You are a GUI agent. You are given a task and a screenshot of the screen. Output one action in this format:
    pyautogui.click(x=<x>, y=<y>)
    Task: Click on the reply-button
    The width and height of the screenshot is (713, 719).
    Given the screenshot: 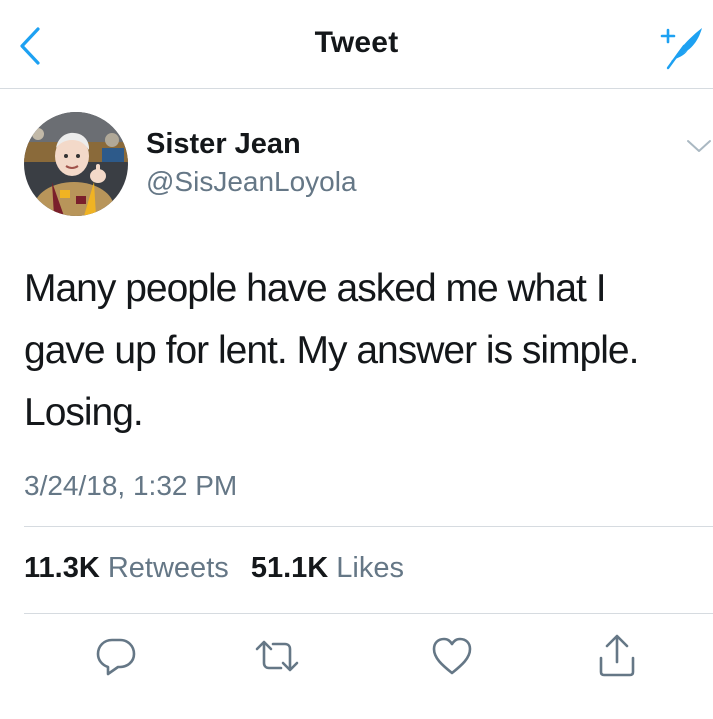 What is the action you would take?
    pyautogui.click(x=116, y=656)
    